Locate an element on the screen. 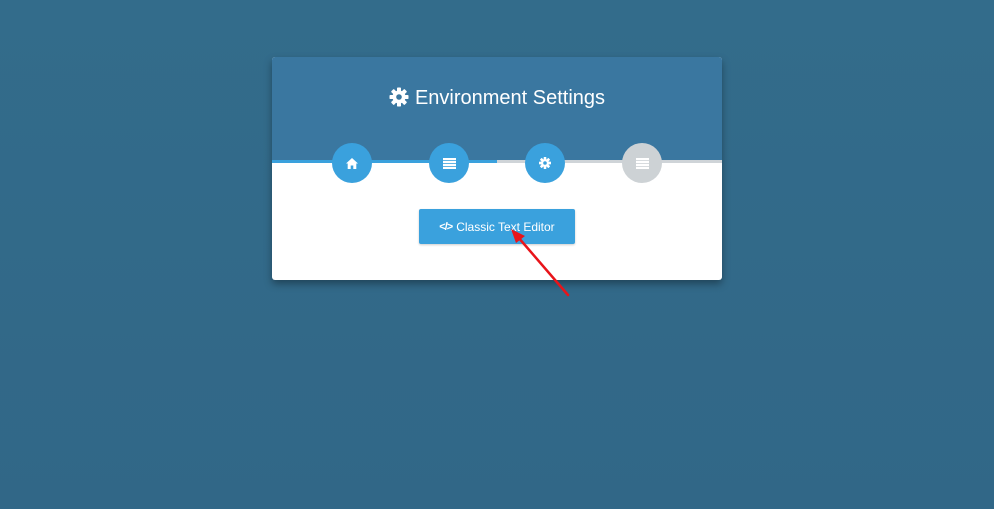  wizard-step-list is located at coordinates (449, 163).